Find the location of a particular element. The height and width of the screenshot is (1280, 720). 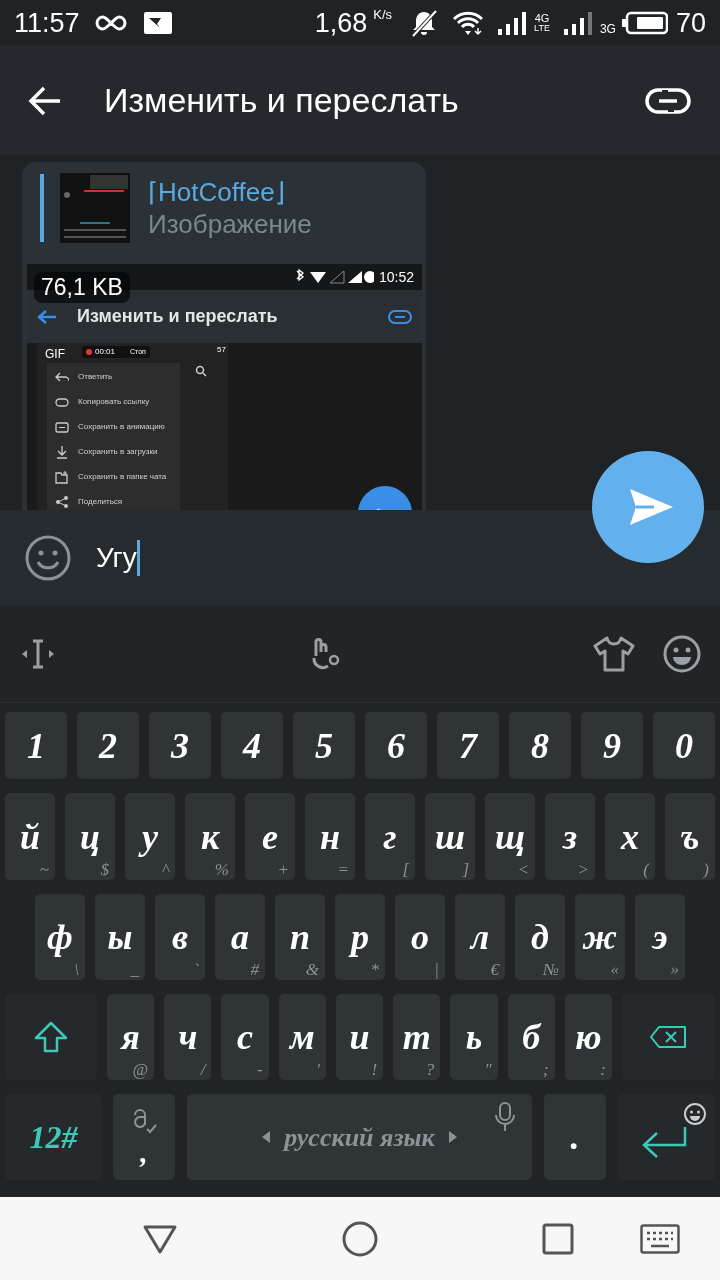

key: р * is located at coordinates (360, 937).